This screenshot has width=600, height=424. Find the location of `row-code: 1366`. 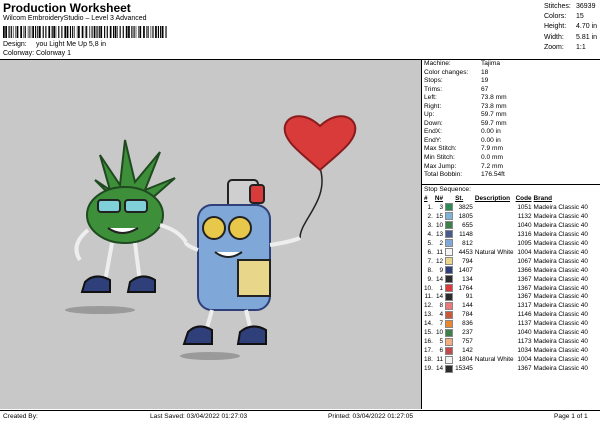

row-code: 1366 is located at coordinates (524, 270).